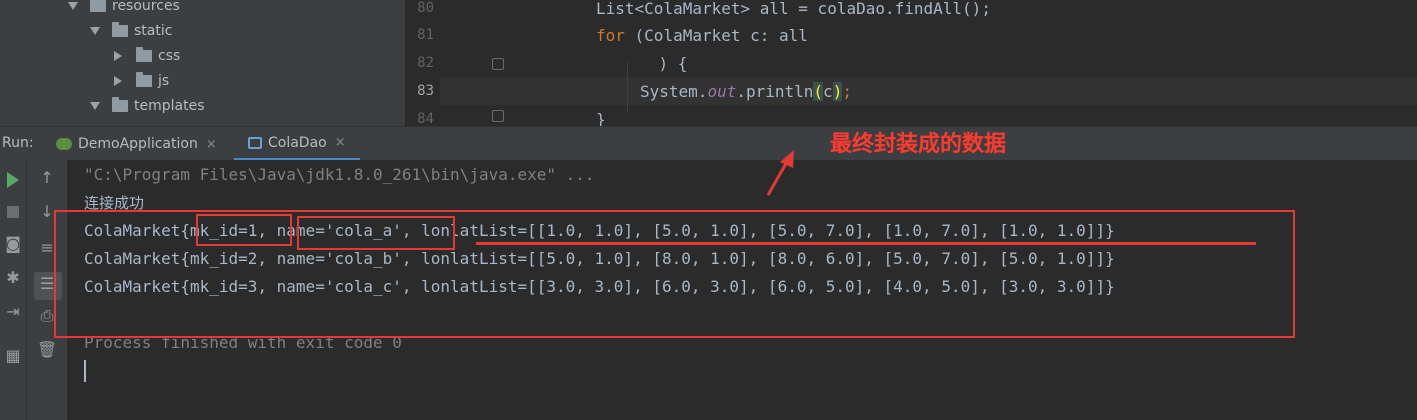 The image size is (1417, 420). What do you see at coordinates (13, 180) in the screenshot?
I see `rerun-icon` at bounding box center [13, 180].